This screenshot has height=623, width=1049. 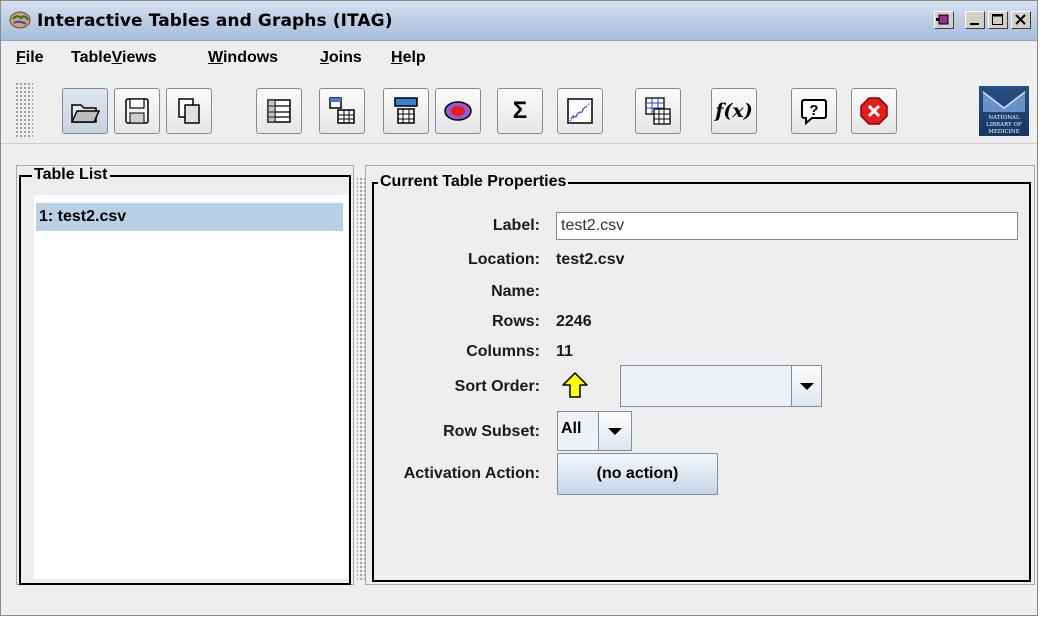 What do you see at coordinates (20, 20) in the screenshot?
I see `app-brain-icon` at bounding box center [20, 20].